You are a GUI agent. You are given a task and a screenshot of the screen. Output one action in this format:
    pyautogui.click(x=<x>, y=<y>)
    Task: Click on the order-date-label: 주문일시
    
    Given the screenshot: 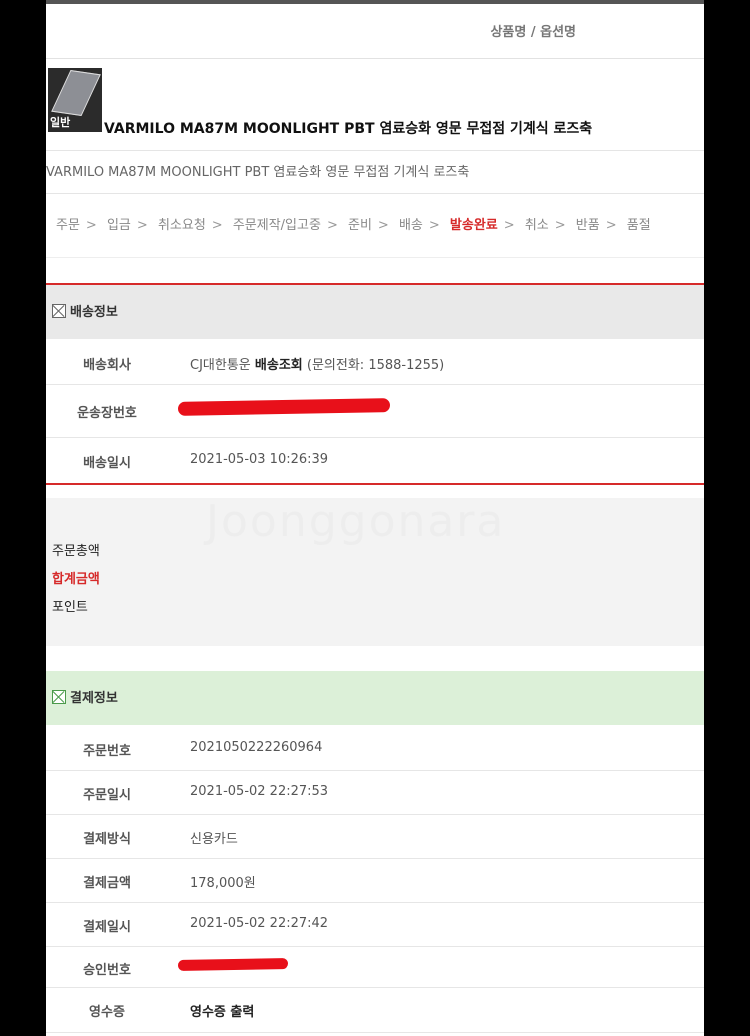 What is the action you would take?
    pyautogui.click(x=107, y=795)
    